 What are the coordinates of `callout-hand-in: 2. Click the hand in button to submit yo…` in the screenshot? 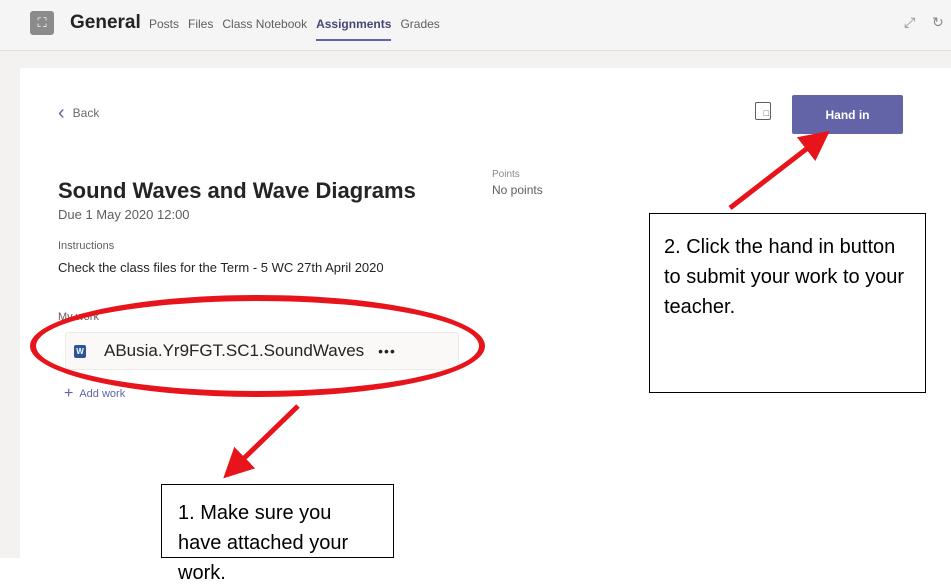 It's located at (787, 303).